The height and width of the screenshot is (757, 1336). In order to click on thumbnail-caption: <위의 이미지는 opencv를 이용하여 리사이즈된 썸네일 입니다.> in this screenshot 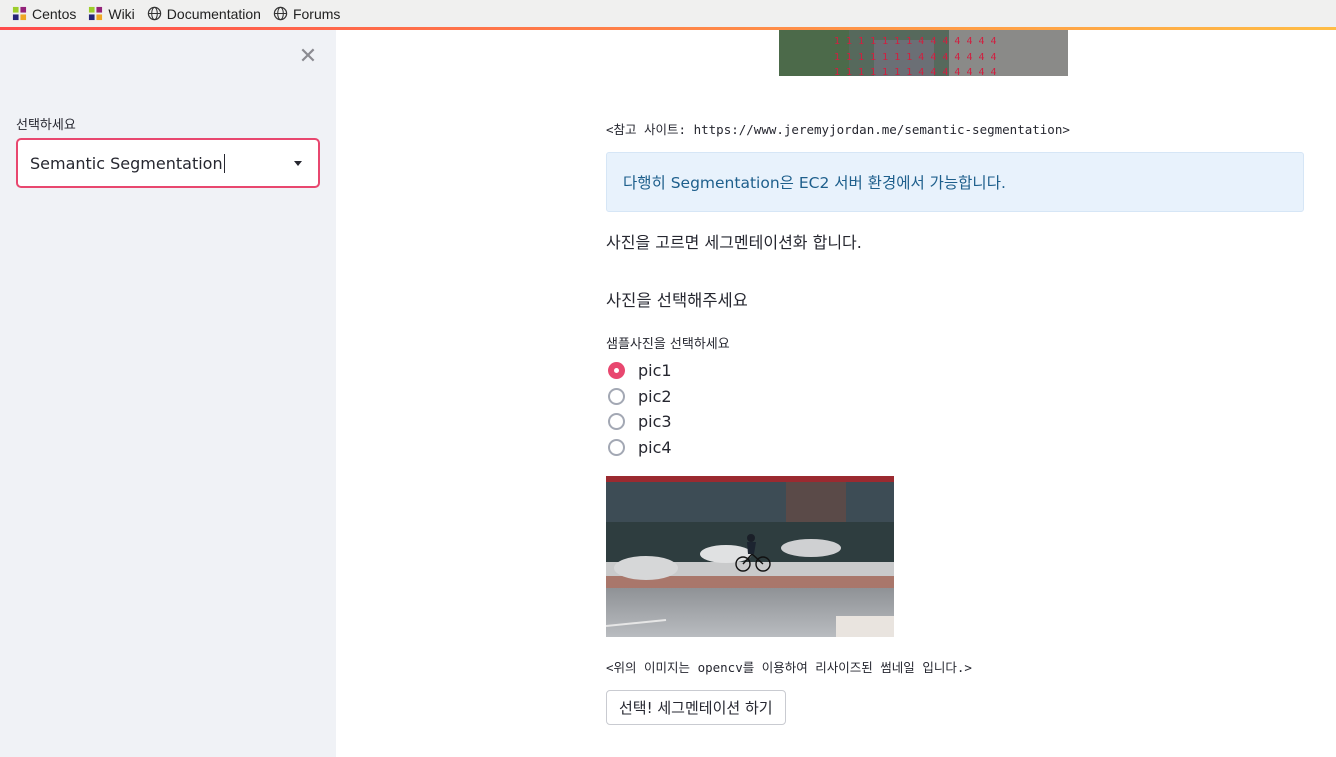, I will do `click(789, 667)`.